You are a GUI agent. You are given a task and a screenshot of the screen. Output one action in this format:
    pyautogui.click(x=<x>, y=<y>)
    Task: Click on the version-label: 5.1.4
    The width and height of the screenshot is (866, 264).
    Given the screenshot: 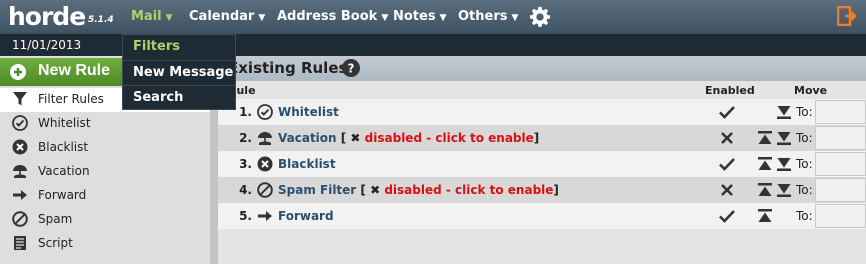 What is the action you would take?
    pyautogui.click(x=101, y=20)
    